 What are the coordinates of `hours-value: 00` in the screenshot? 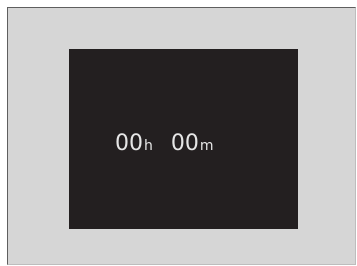 It's located at (129, 143).